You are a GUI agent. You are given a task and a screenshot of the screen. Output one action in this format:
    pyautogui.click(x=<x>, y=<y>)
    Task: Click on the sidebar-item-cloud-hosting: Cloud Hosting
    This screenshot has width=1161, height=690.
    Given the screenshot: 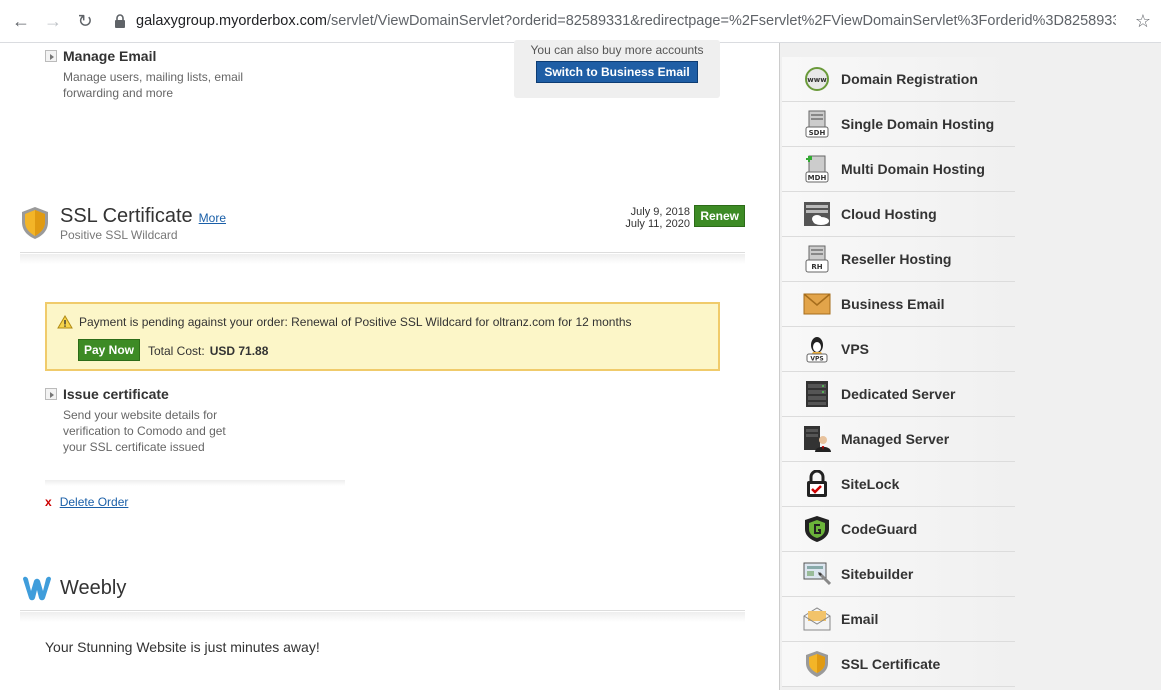 What is the action you would take?
    pyautogui.click(x=898, y=214)
    